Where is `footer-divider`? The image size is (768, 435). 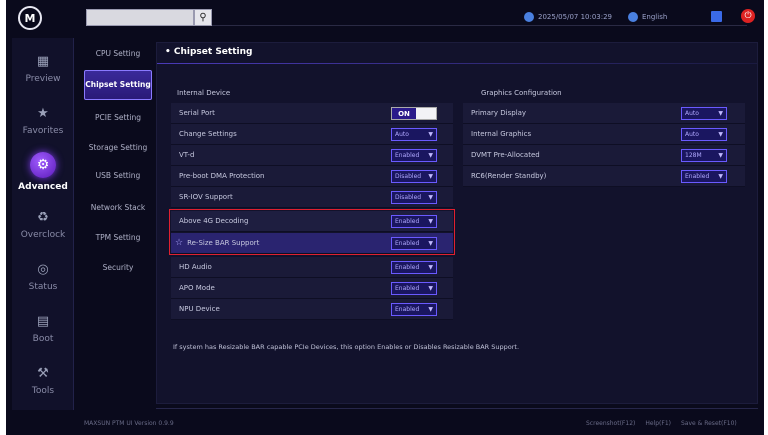 footer-divider is located at coordinates (457, 408).